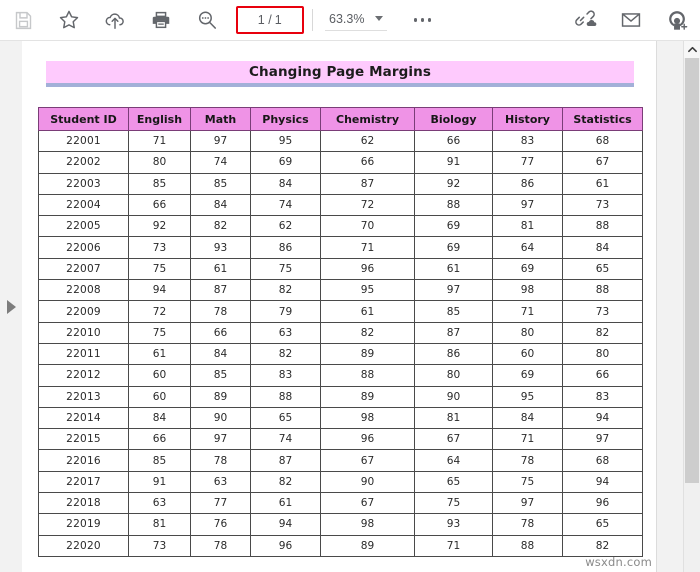 This screenshot has height=572, width=700. I want to click on scrollbar-thumb, so click(692, 270).